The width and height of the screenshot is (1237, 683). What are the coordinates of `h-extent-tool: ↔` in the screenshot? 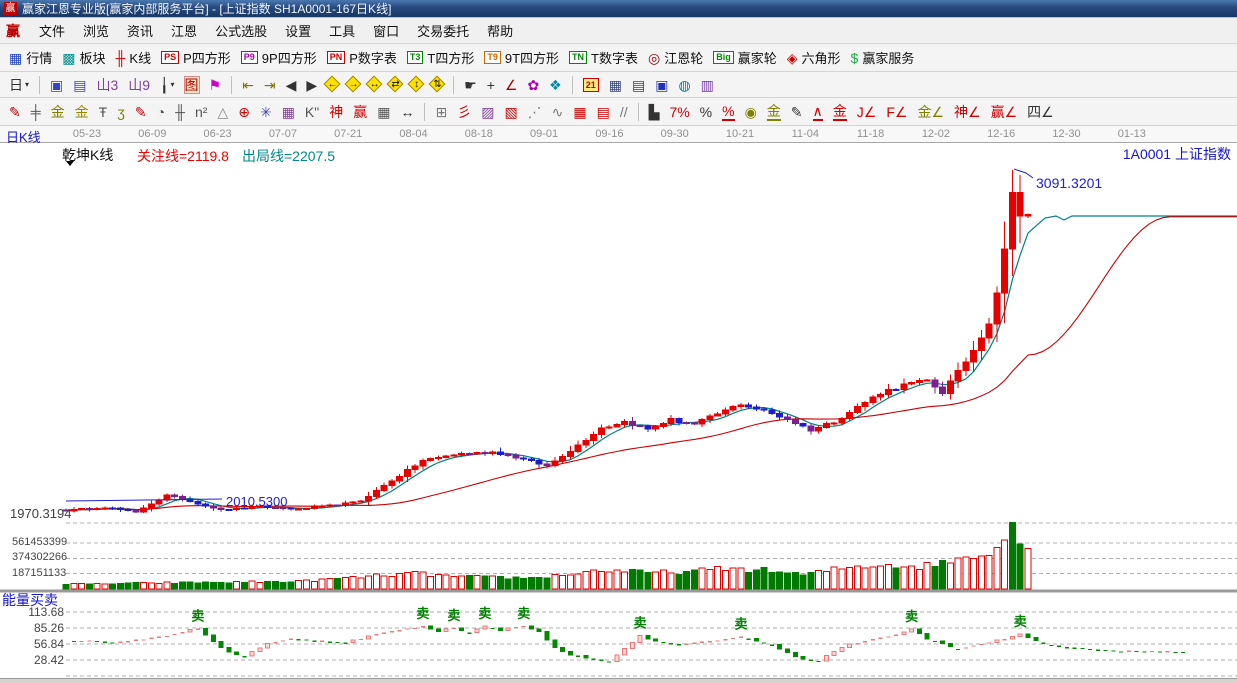 It's located at (407, 112).